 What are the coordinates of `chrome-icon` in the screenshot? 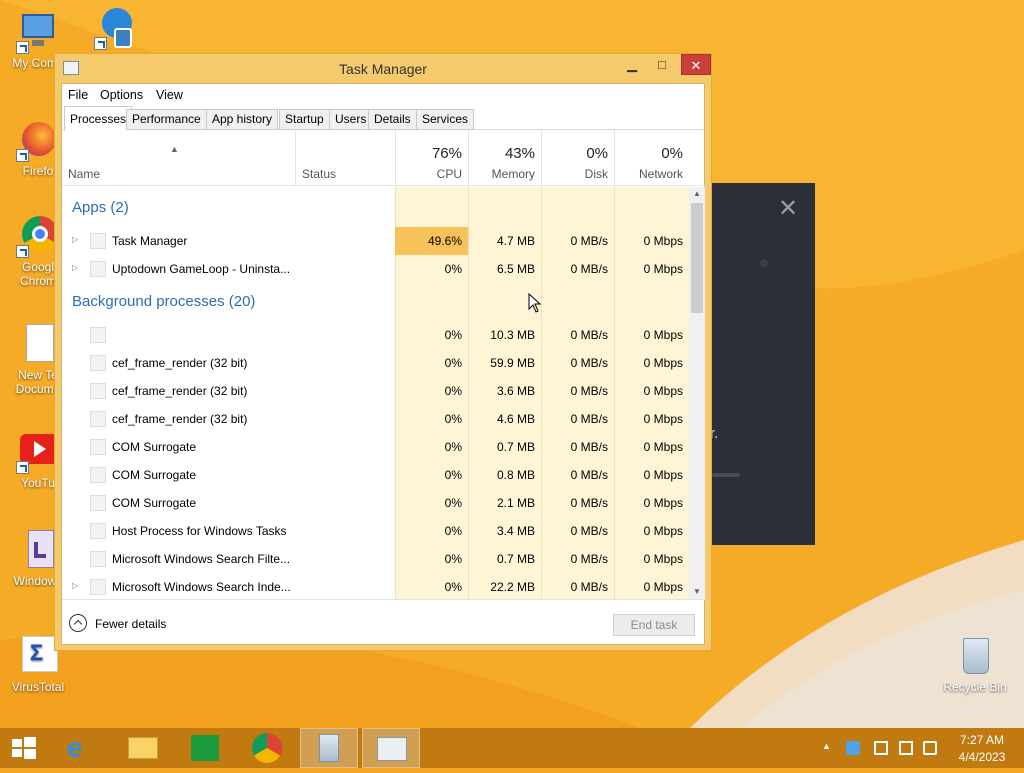 It's located at (267, 748).